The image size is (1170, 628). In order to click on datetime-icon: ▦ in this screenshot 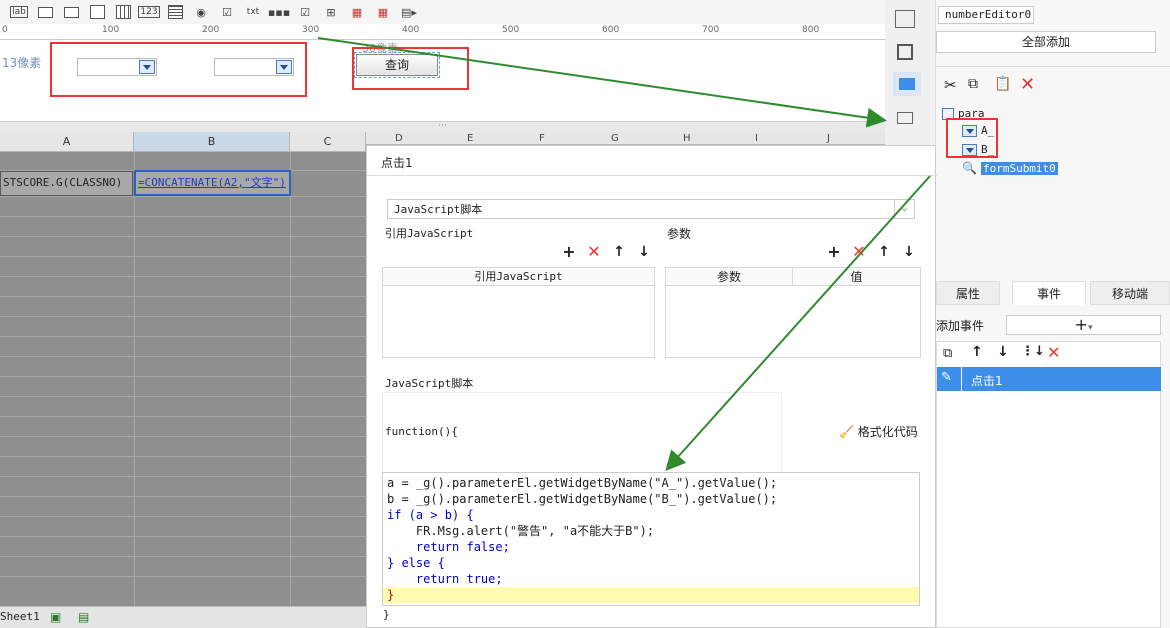, I will do `click(383, 12)`.